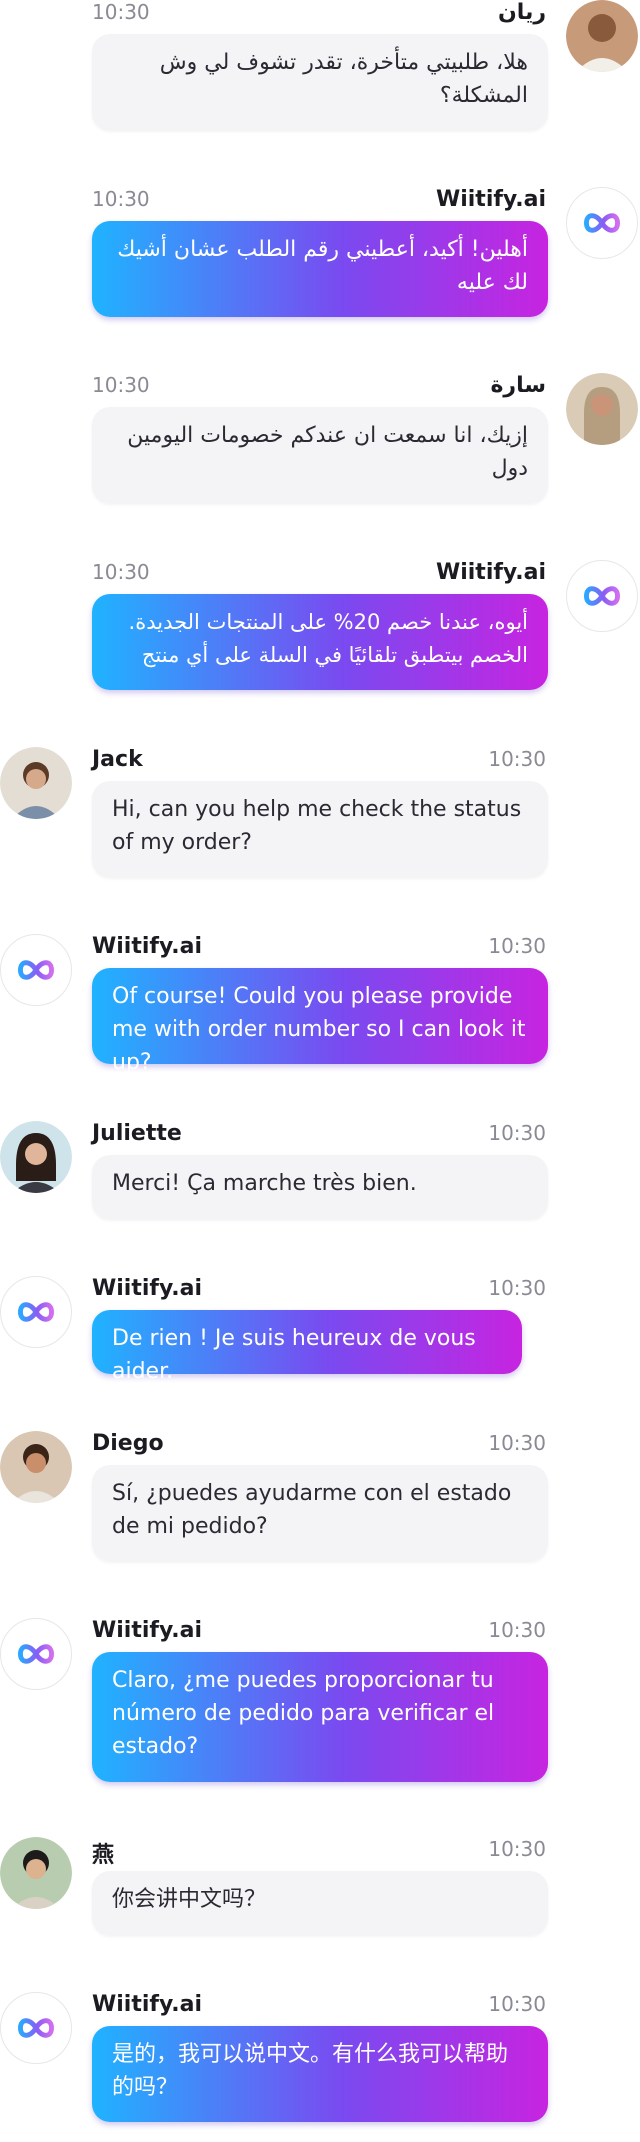 This screenshot has width=640, height=2142. I want to click on message-author: Juliette, so click(137, 1133).